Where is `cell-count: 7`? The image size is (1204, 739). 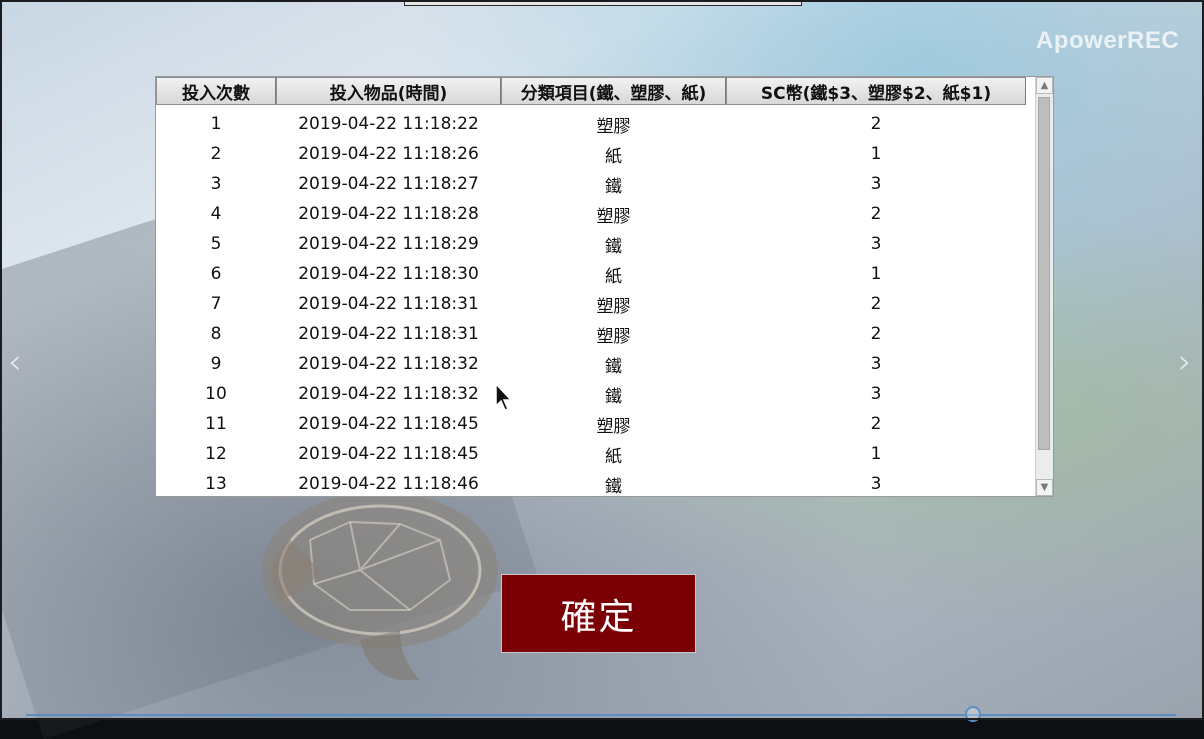 cell-count: 7 is located at coordinates (216, 304).